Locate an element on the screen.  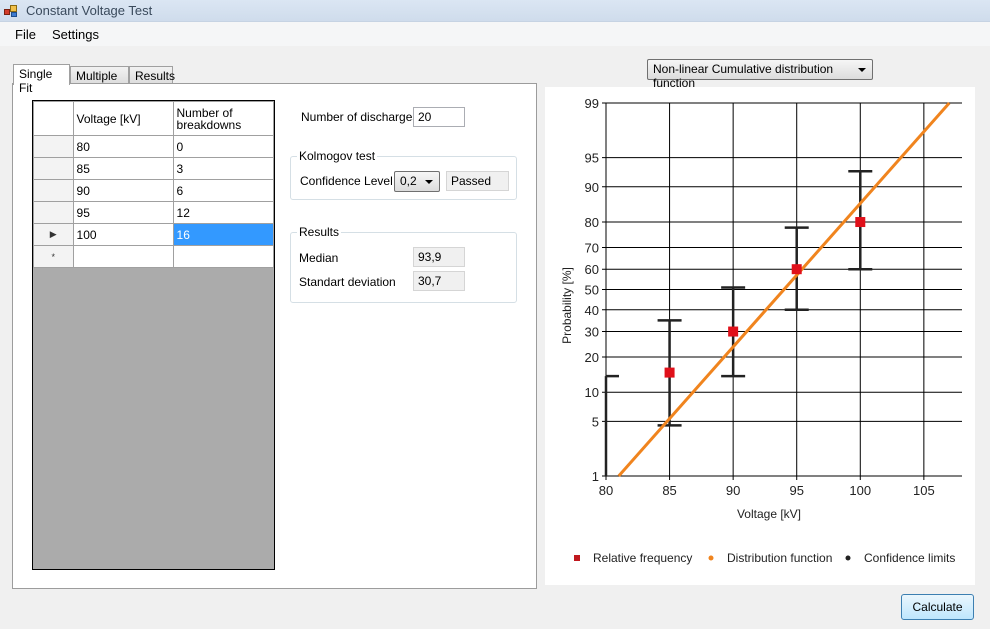
tab-single-fit: Single Fit is located at coordinates (41, 79).